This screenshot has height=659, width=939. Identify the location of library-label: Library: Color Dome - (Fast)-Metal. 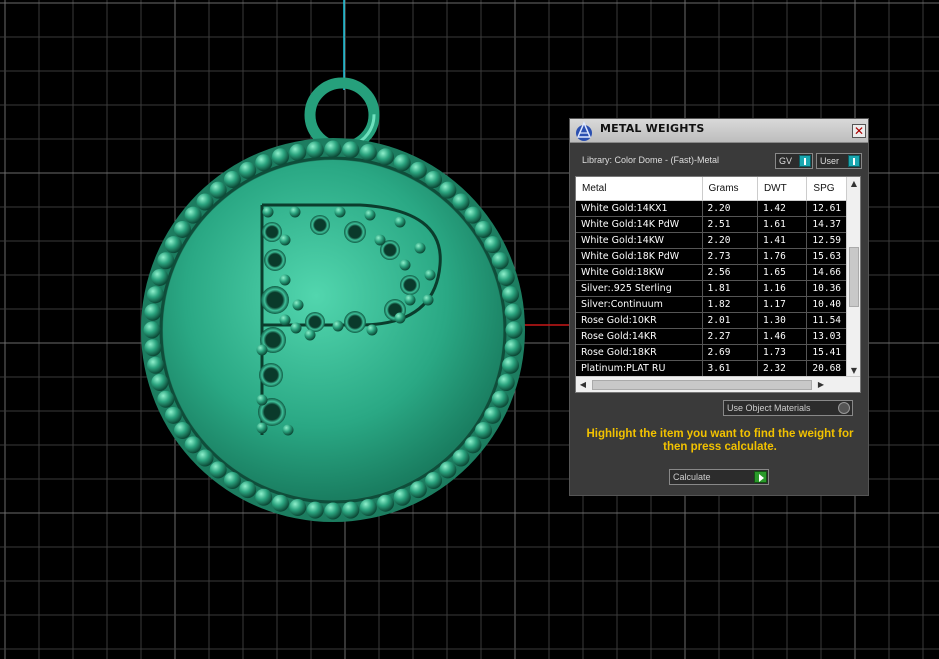
(651, 160).